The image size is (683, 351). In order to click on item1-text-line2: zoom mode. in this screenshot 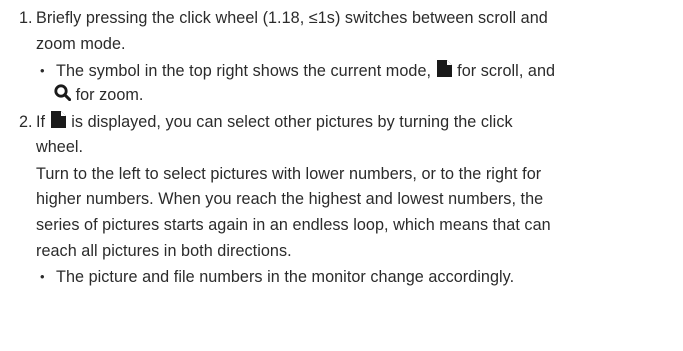, I will do `click(81, 44)`.